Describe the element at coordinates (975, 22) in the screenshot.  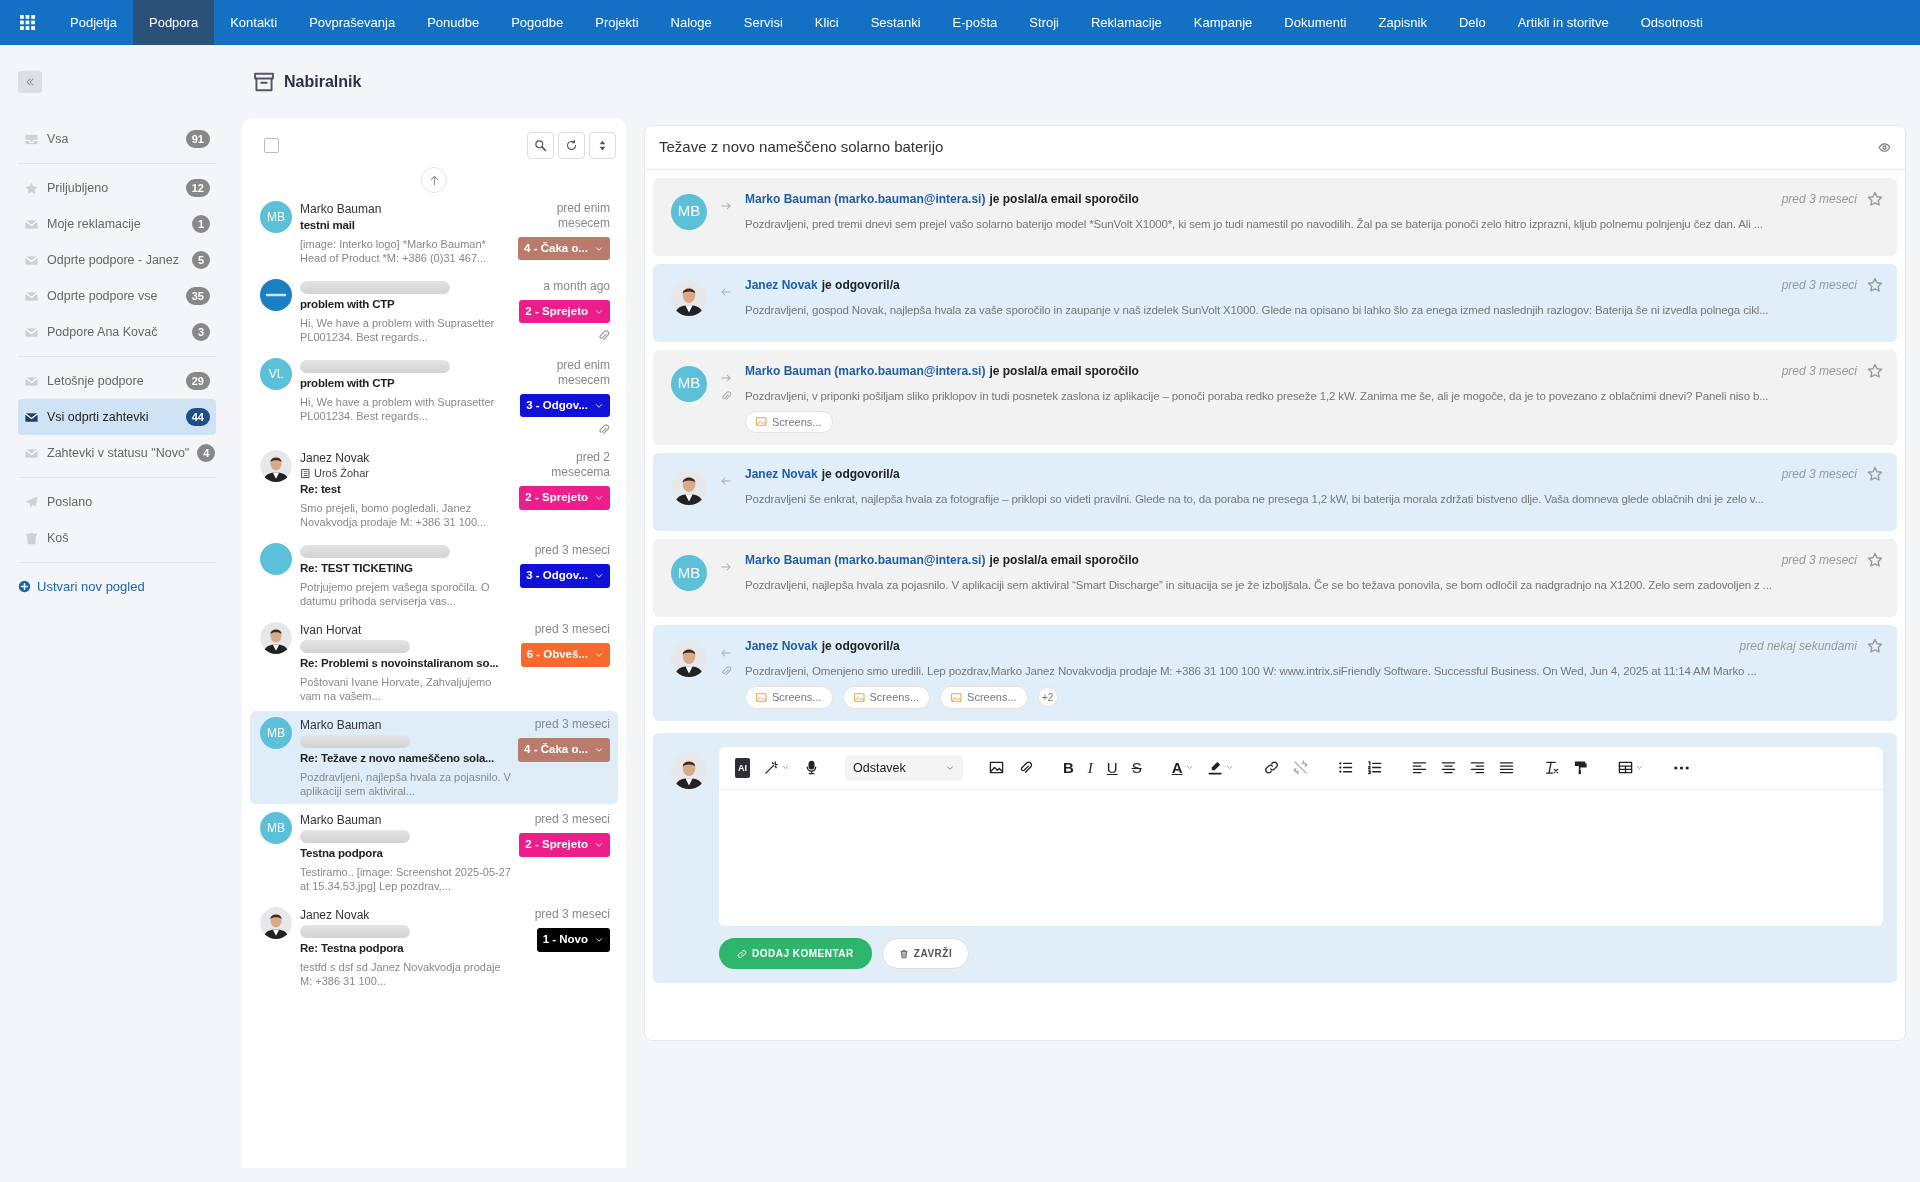
I see `nav-tab: E-pošta` at that location.